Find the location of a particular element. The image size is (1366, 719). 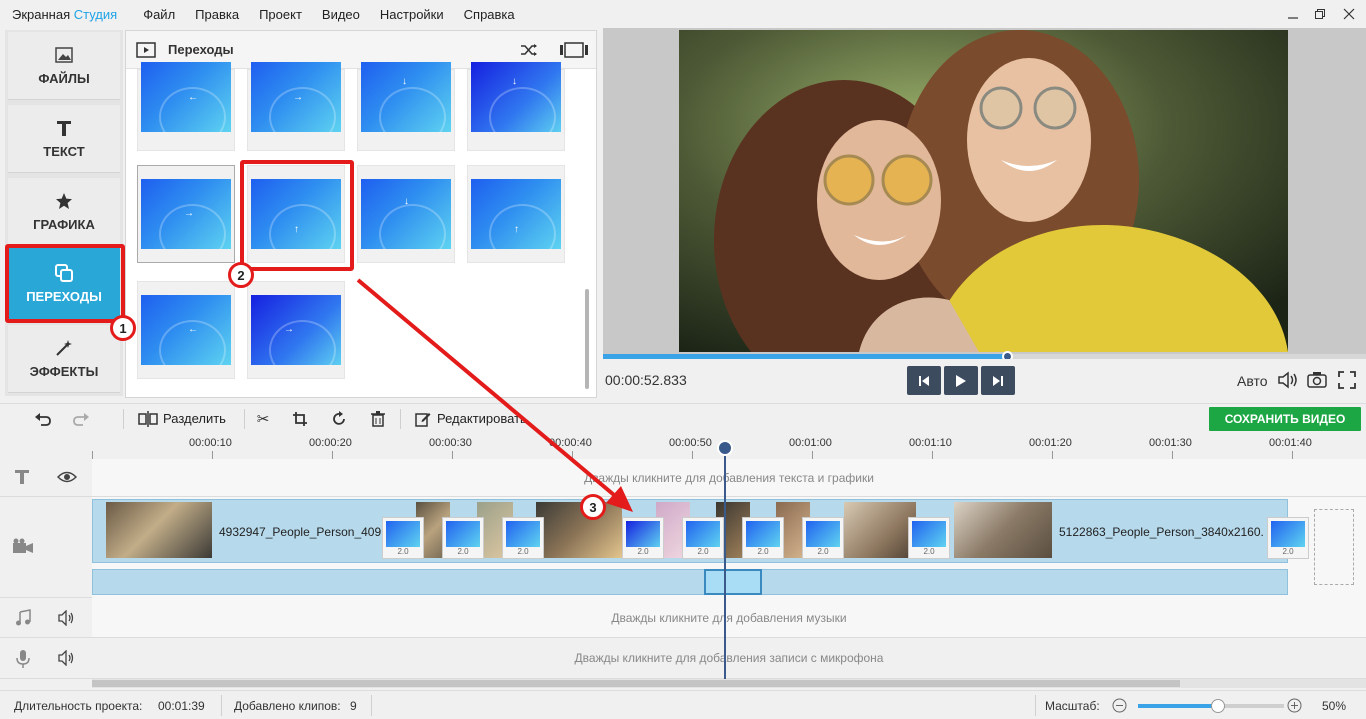

crop-icon is located at coordinates (300, 419).